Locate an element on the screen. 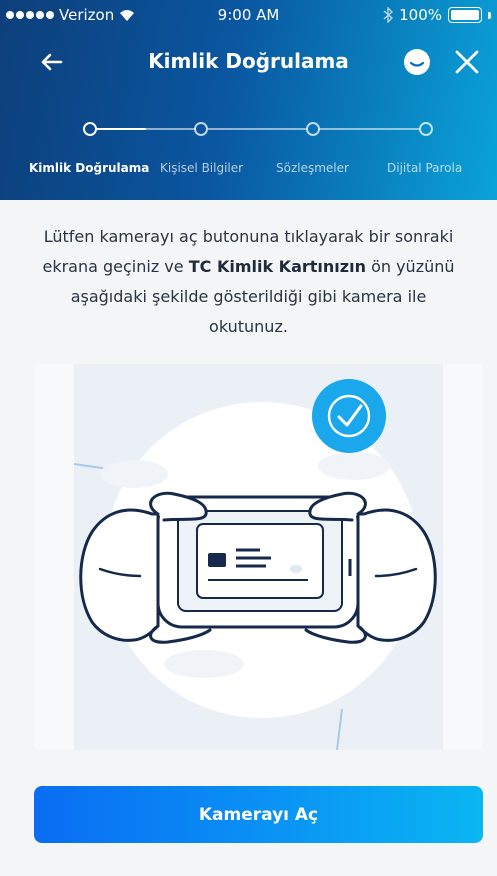  battery-tip is located at coordinates (489, 15).